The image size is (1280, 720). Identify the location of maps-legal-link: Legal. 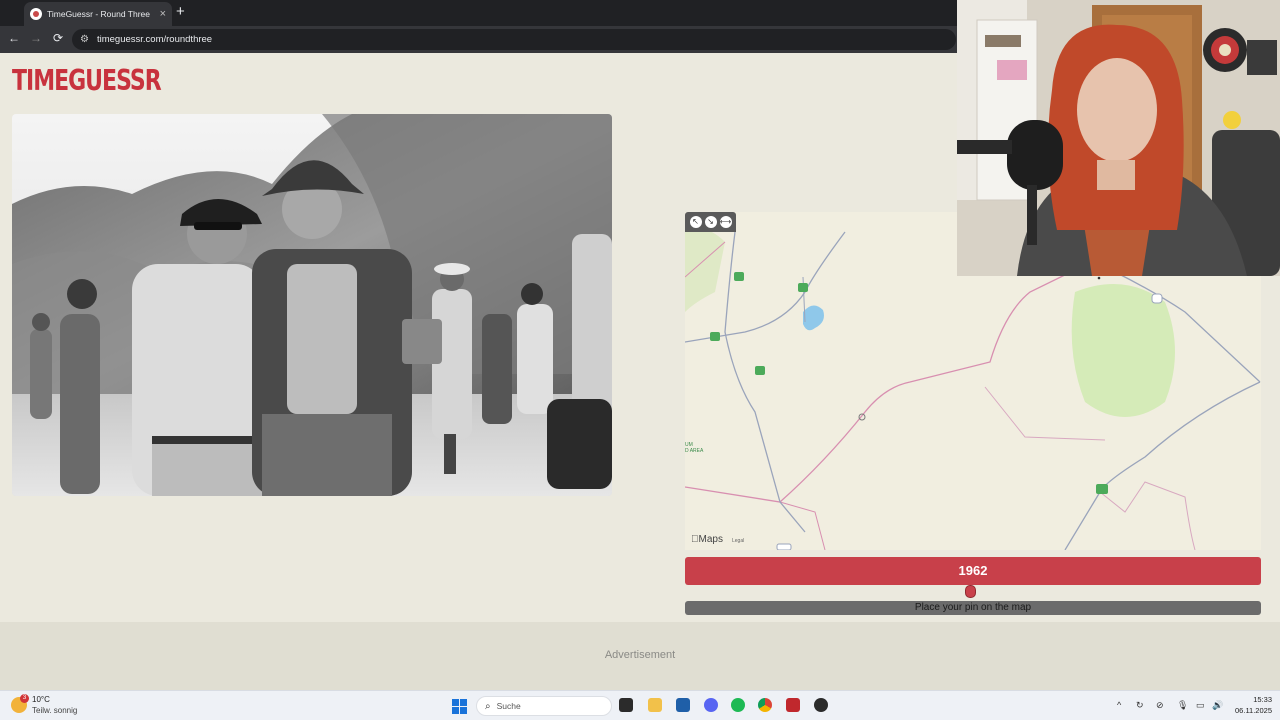
(738, 541).